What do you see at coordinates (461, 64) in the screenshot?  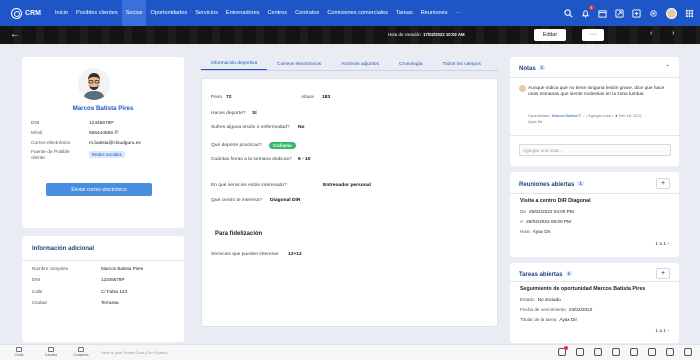 I see `tab-todos-campos: Todos los campos` at bounding box center [461, 64].